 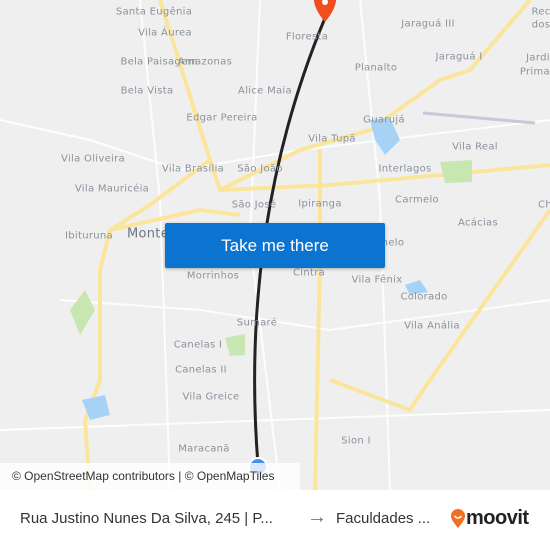 I want to click on arrow-right-icon: →, so click(x=317, y=517).